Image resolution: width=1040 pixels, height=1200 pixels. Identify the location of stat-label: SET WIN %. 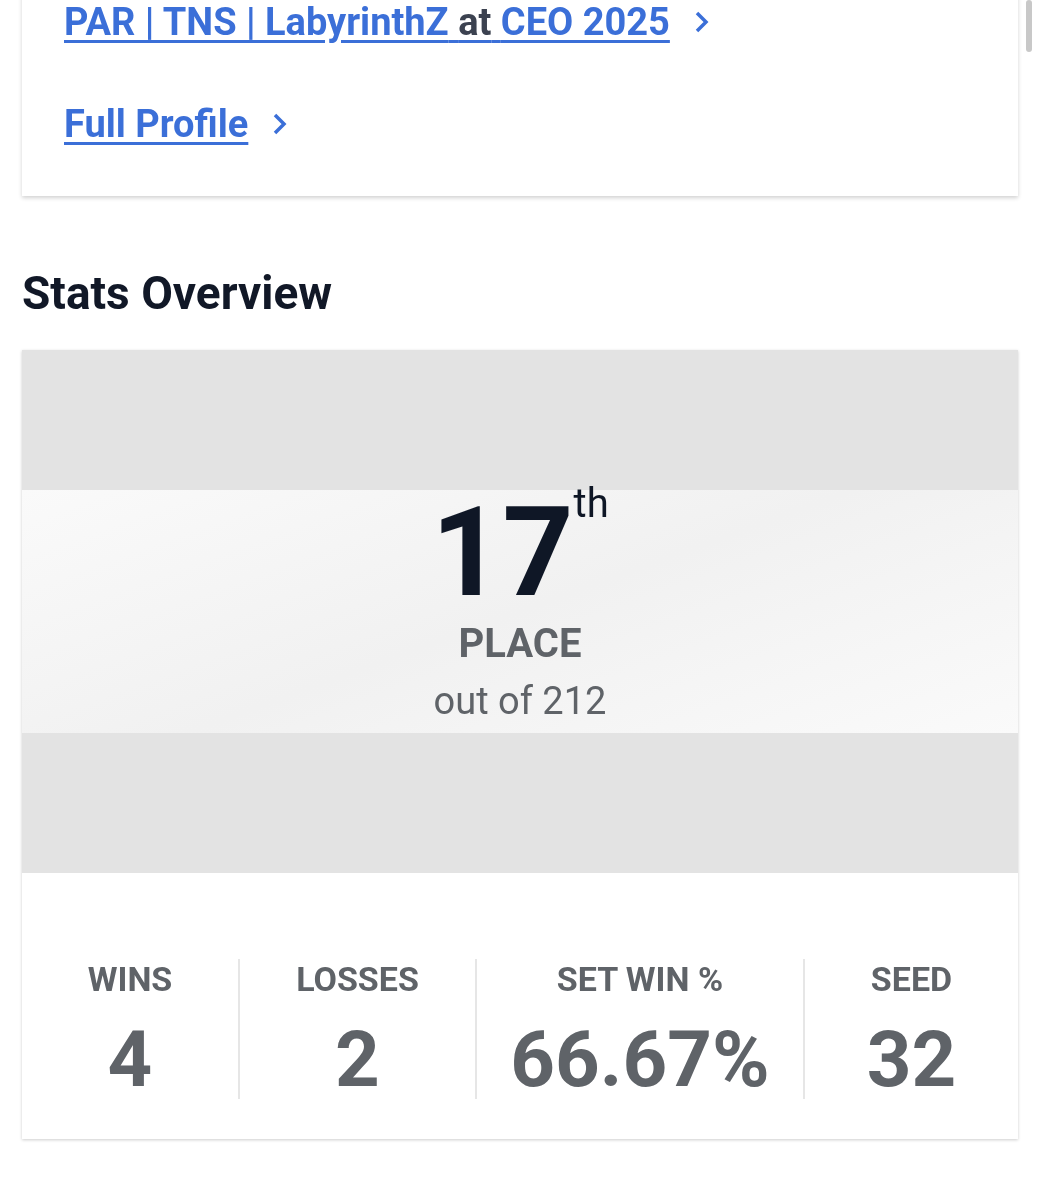
(640, 979).